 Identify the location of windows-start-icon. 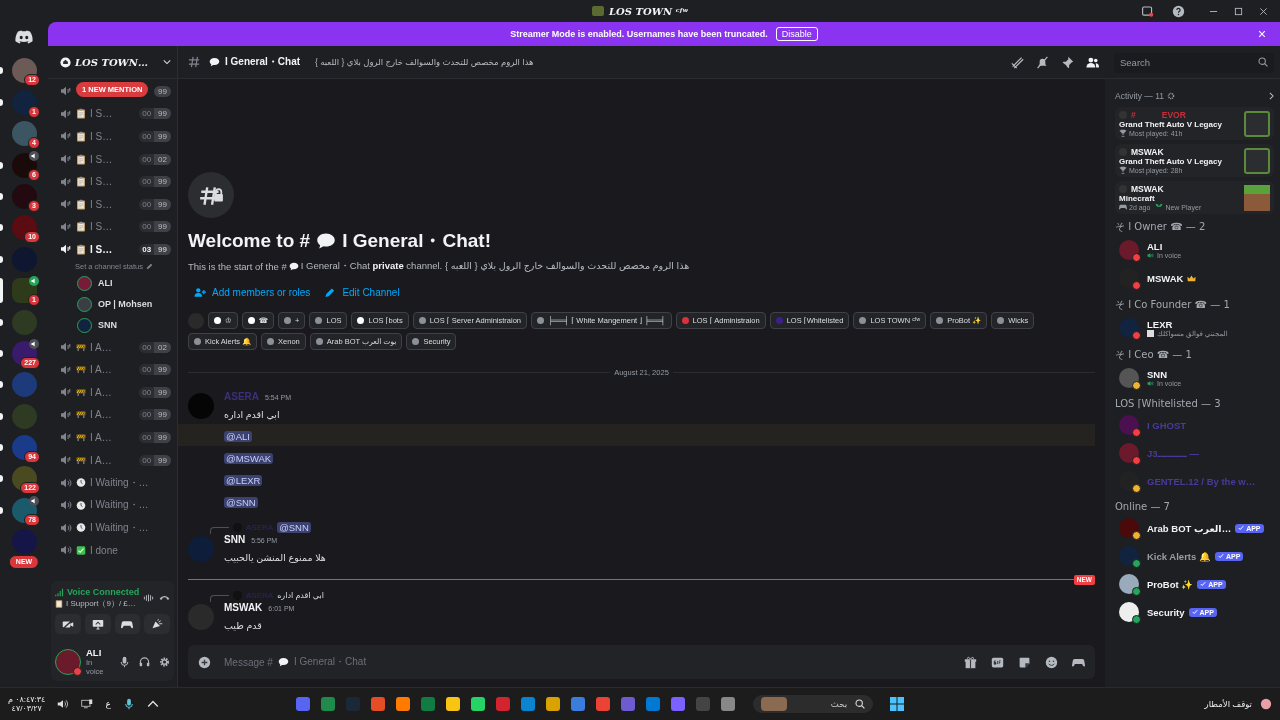
(897, 704).